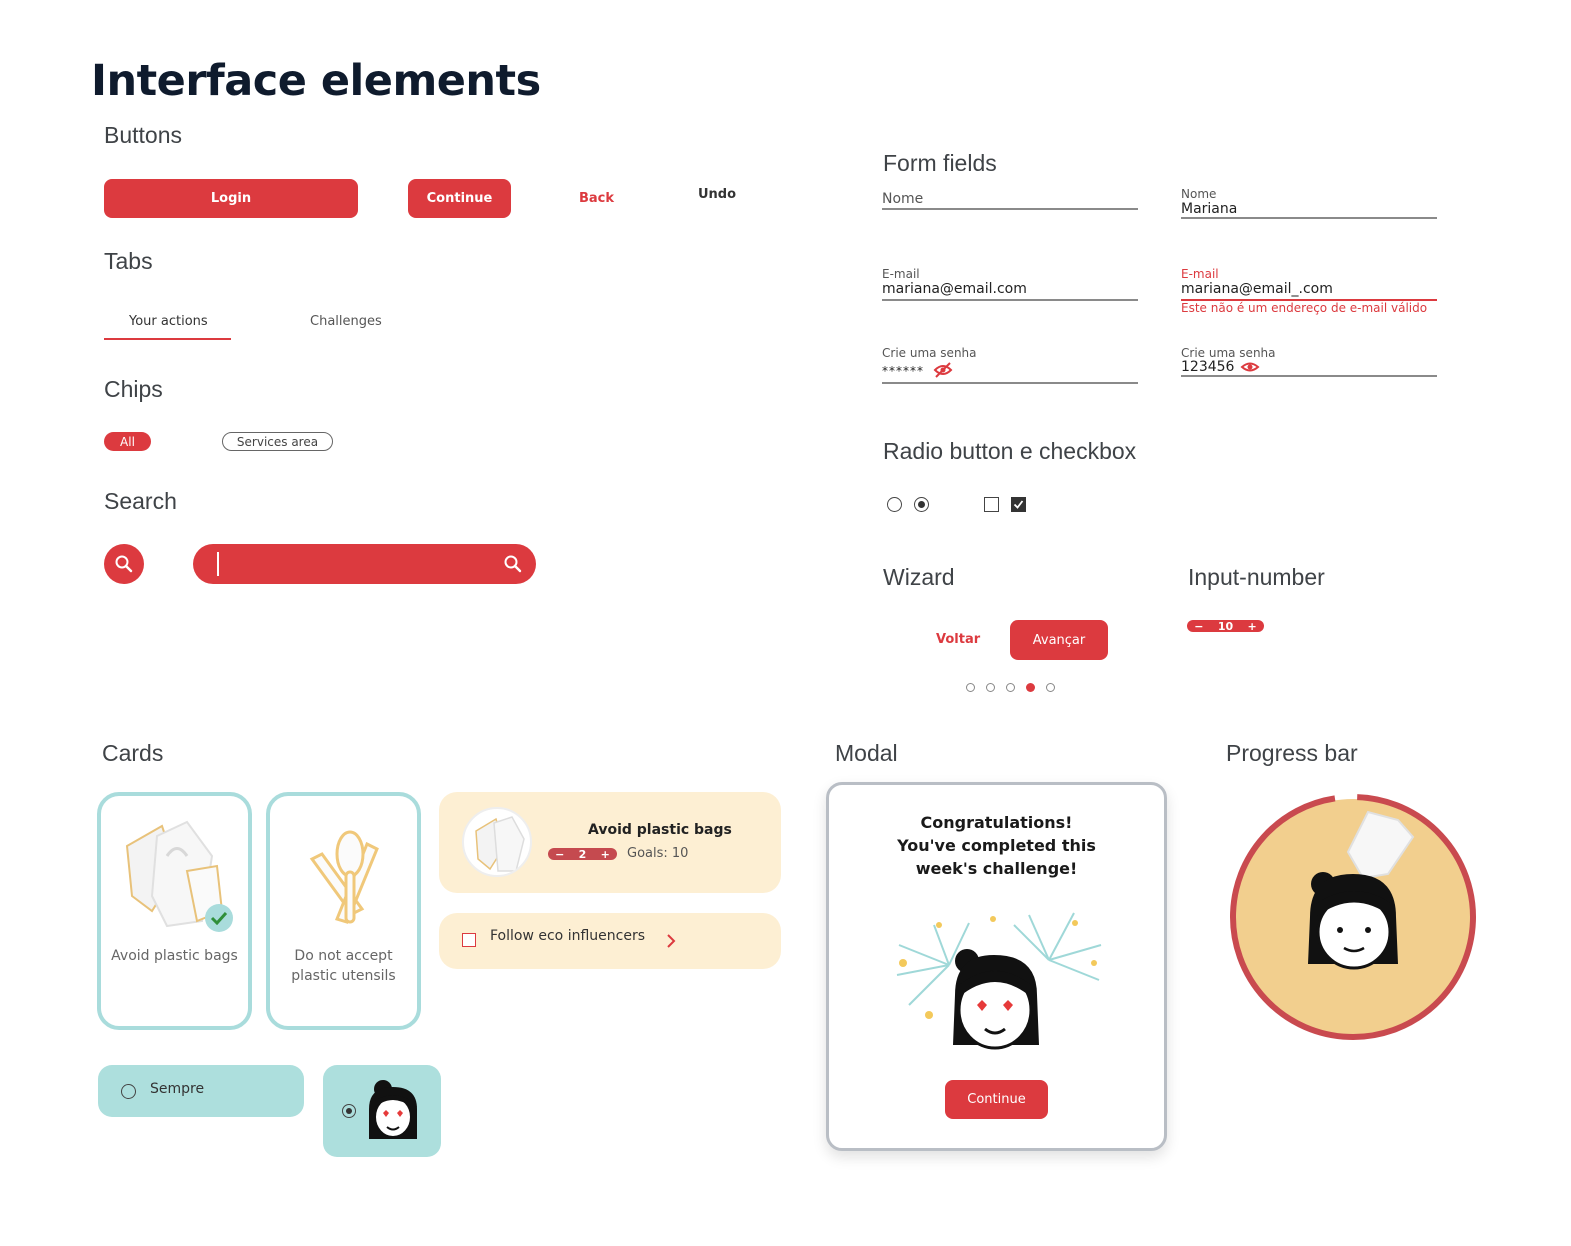 Image resolution: width=1571 pixels, height=1246 pixels. Describe the element at coordinates (459, 198) in the screenshot. I see `continue-button: Continue` at that location.